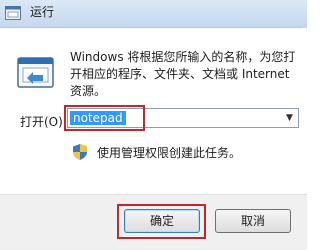 The image size is (320, 250). What do you see at coordinates (43, 122) in the screenshot?
I see `open-label: 打开(O):` at bounding box center [43, 122].